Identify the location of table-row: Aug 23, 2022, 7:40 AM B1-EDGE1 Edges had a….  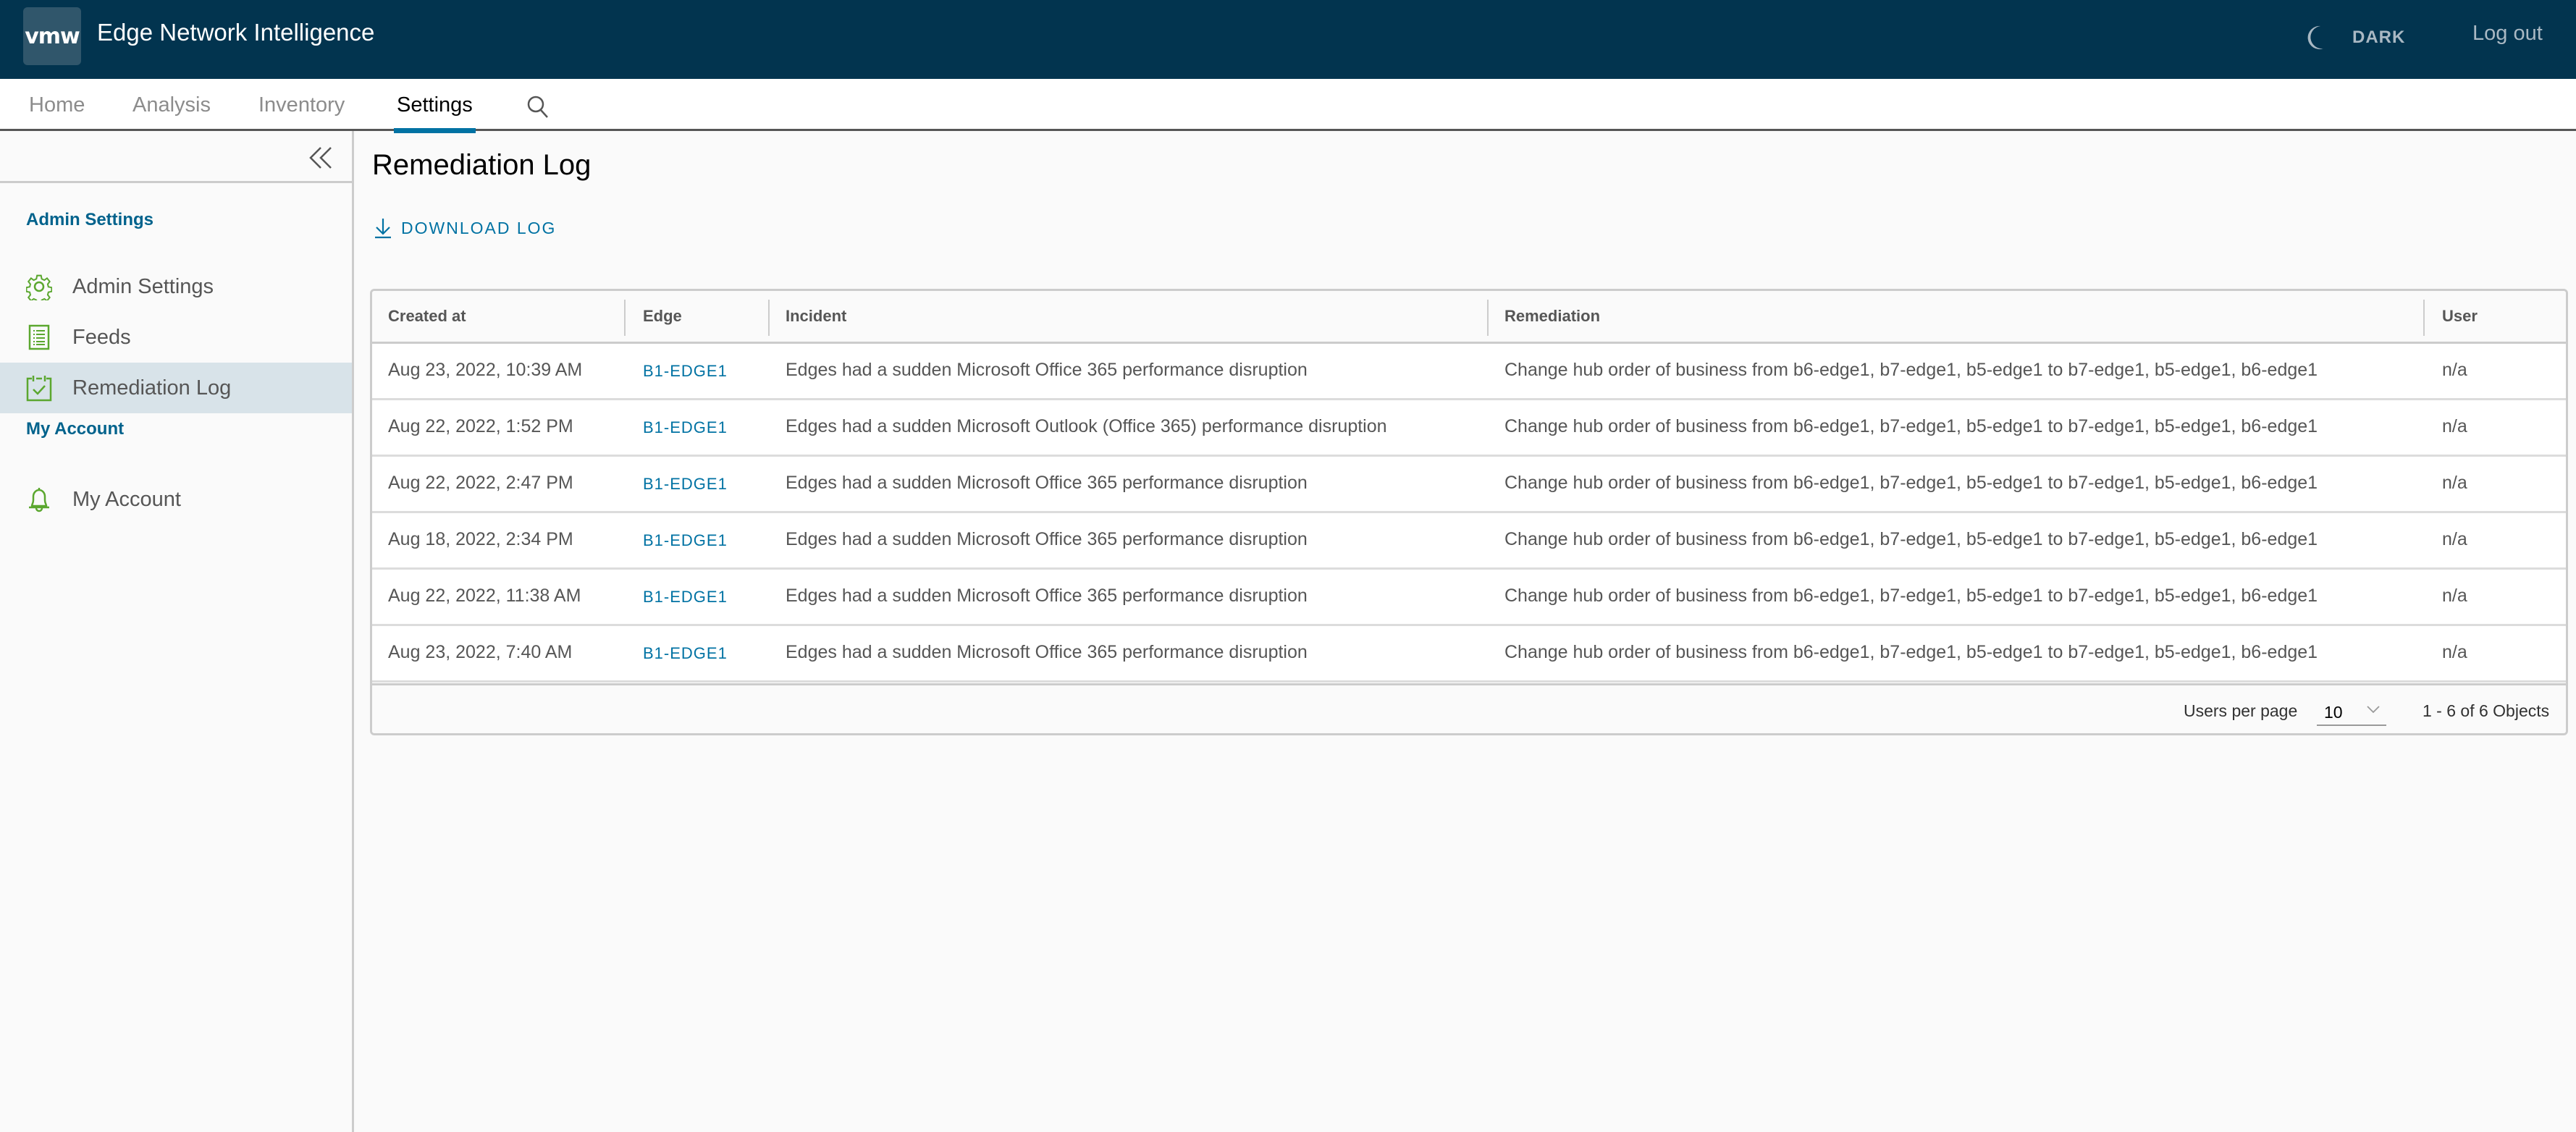
(1469, 654).